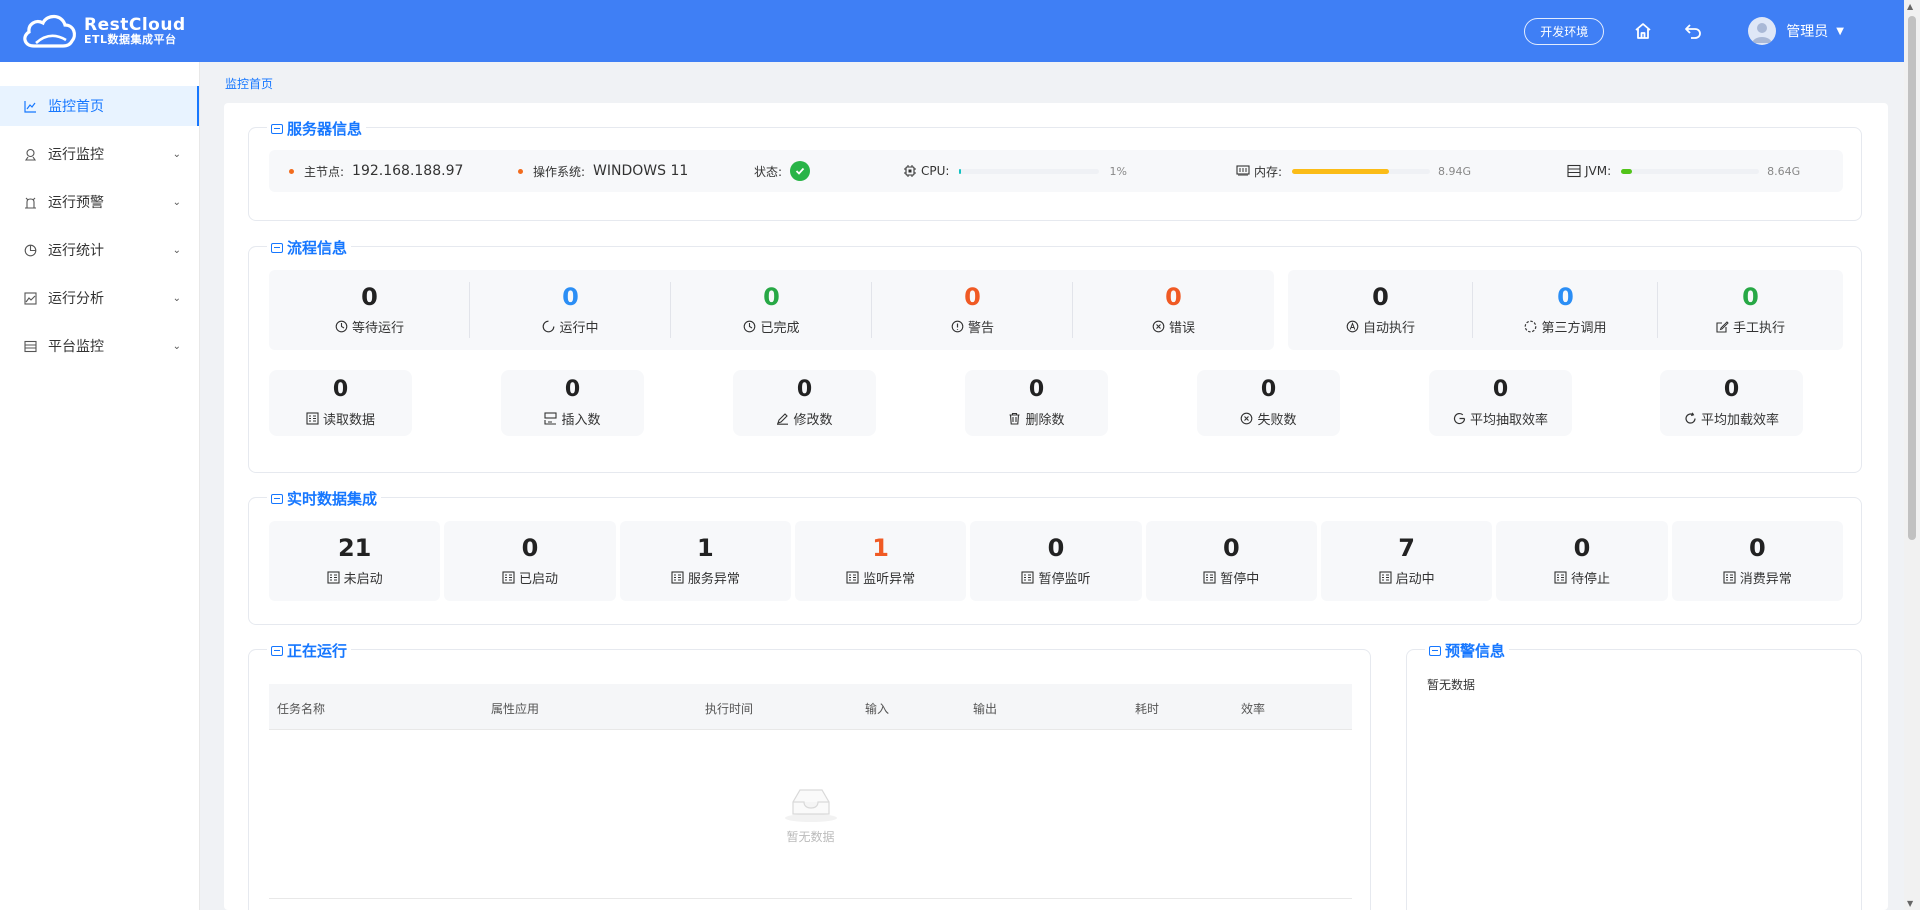 The height and width of the screenshot is (910, 1920). What do you see at coordinates (1253, 708) in the screenshot?
I see `column-header: 效率` at bounding box center [1253, 708].